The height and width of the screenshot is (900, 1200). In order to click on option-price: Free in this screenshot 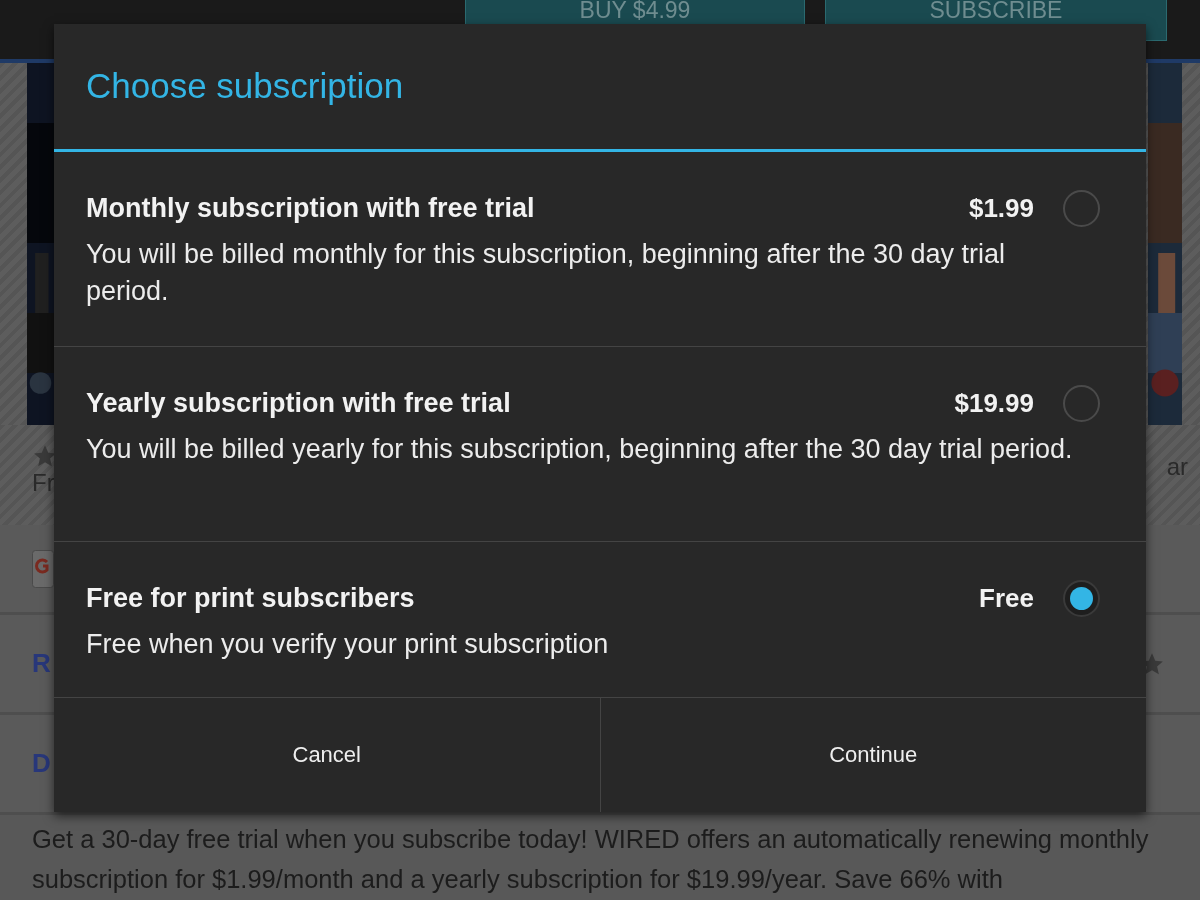, I will do `click(1006, 598)`.